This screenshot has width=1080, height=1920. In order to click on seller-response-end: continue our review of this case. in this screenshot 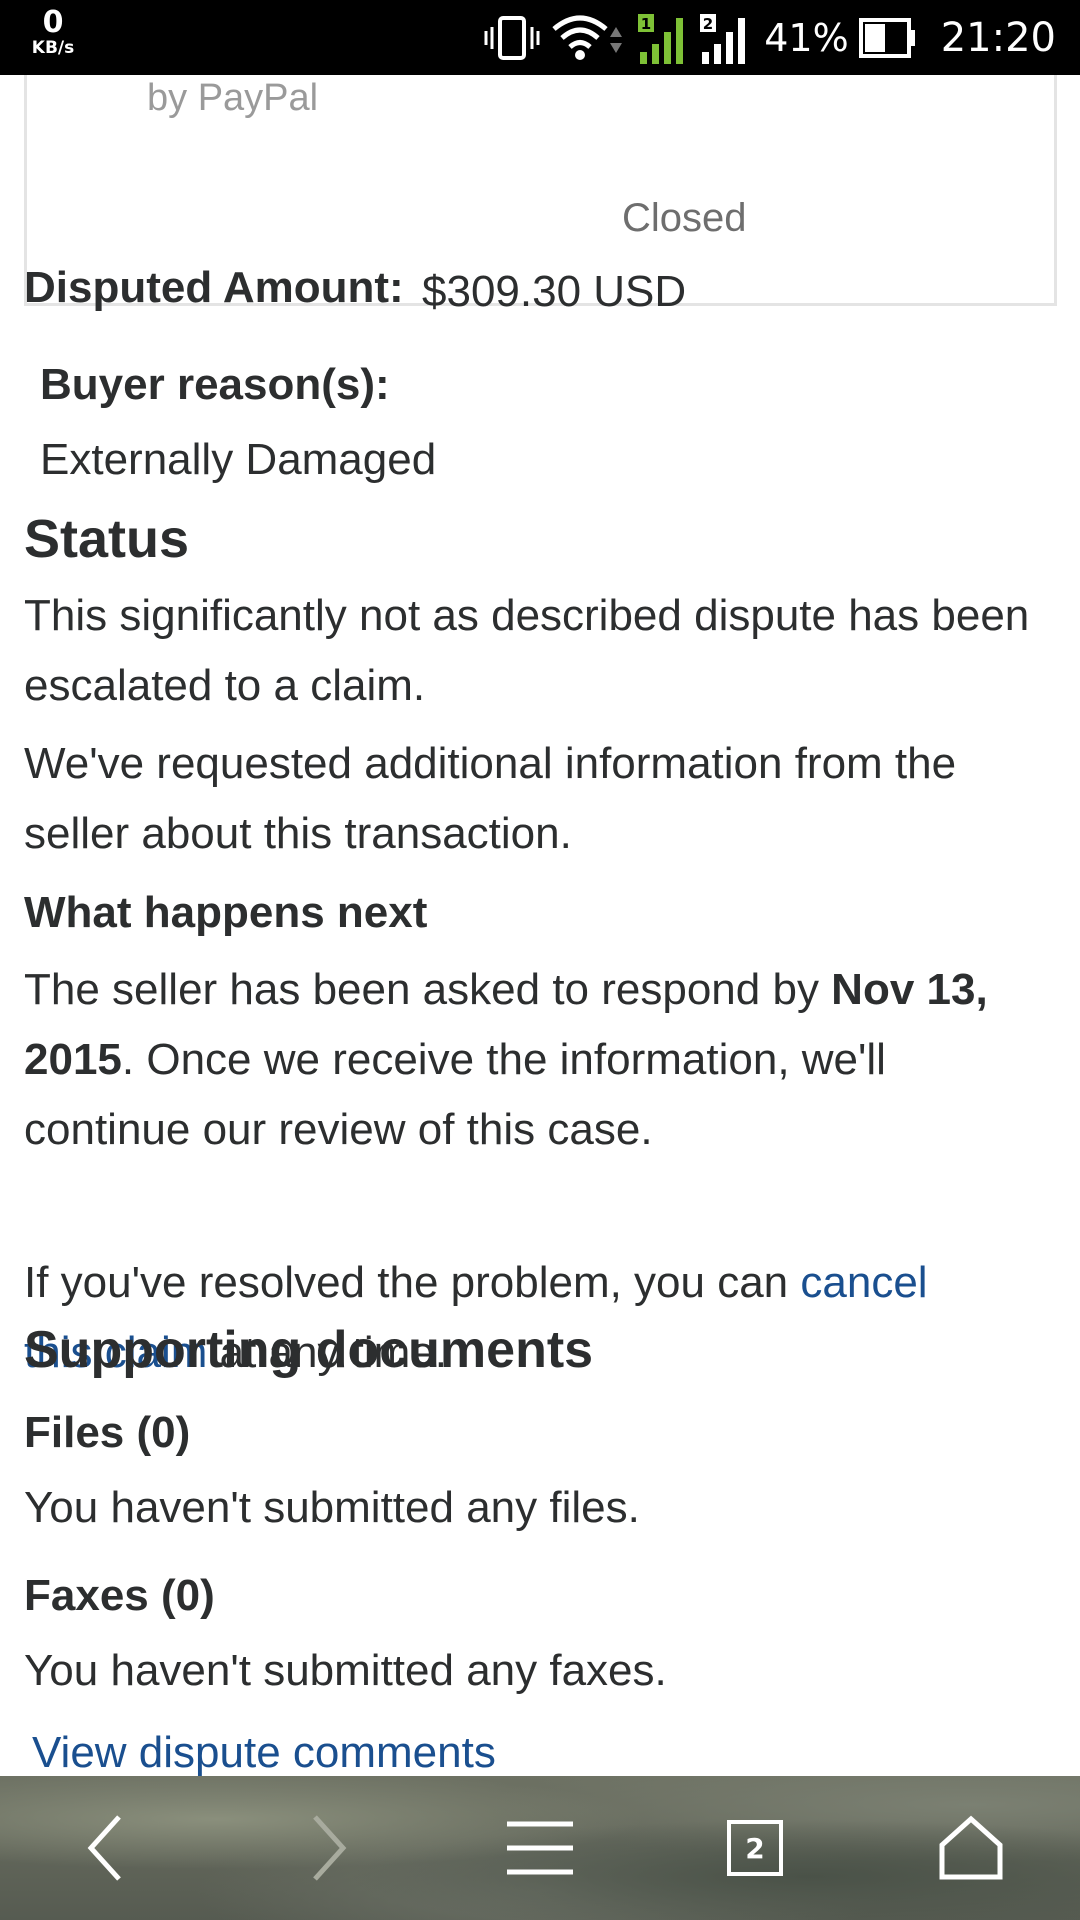, I will do `click(338, 1129)`.